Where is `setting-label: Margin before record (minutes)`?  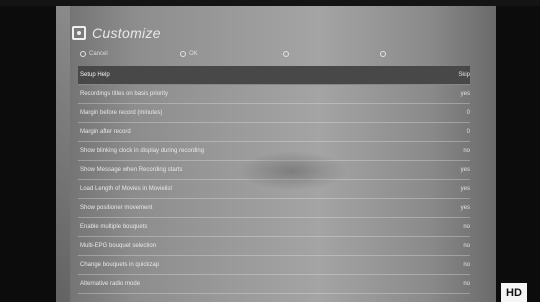 setting-label: Margin before record (minutes) is located at coordinates (121, 113).